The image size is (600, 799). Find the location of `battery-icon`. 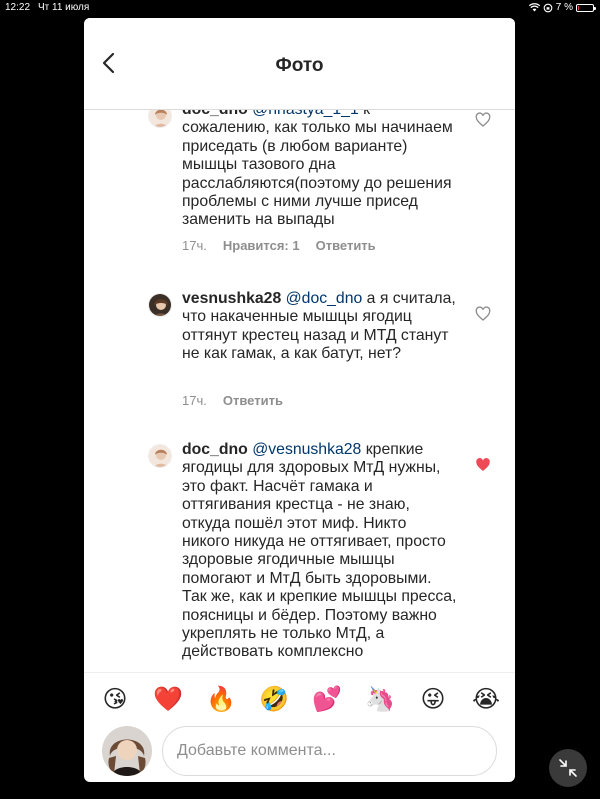

battery-icon is located at coordinates (586, 7).